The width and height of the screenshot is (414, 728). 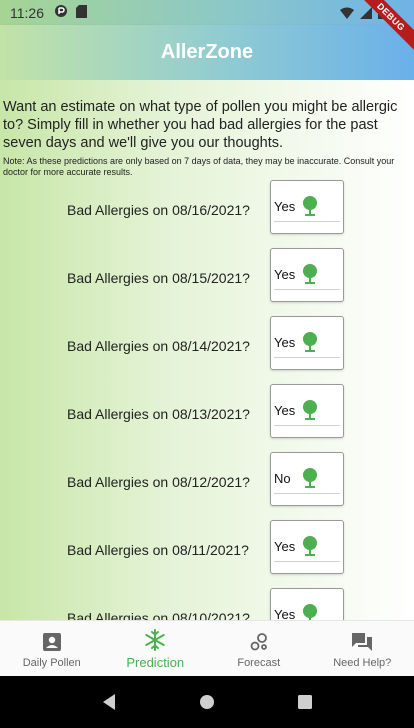 I want to click on snowflake-icon, so click(x=155, y=640).